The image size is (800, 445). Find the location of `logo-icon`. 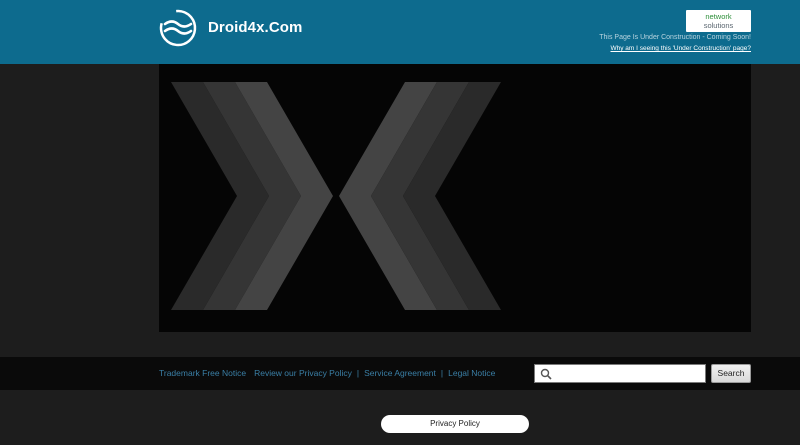

logo-icon is located at coordinates (178, 28).